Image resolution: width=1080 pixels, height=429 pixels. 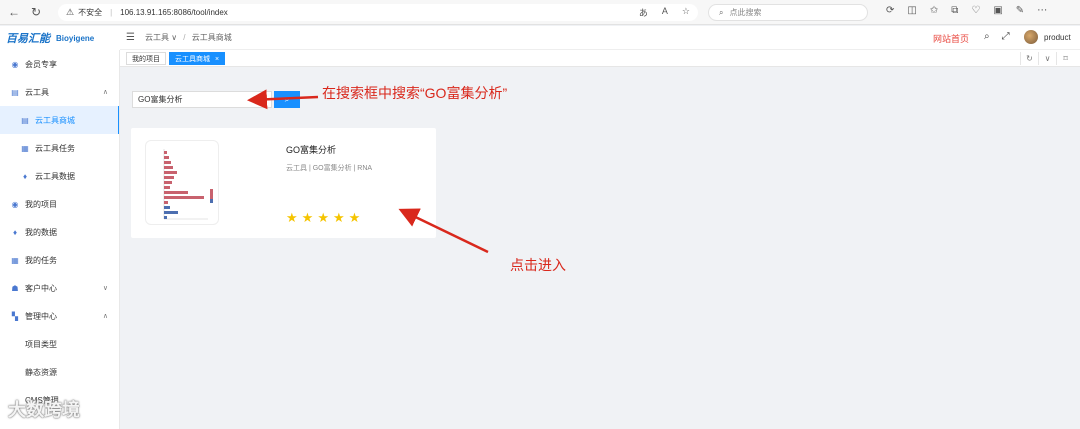 What do you see at coordinates (329, 168) in the screenshot?
I see `tool-tags: 云工具 | GO富集分析 | RNA` at bounding box center [329, 168].